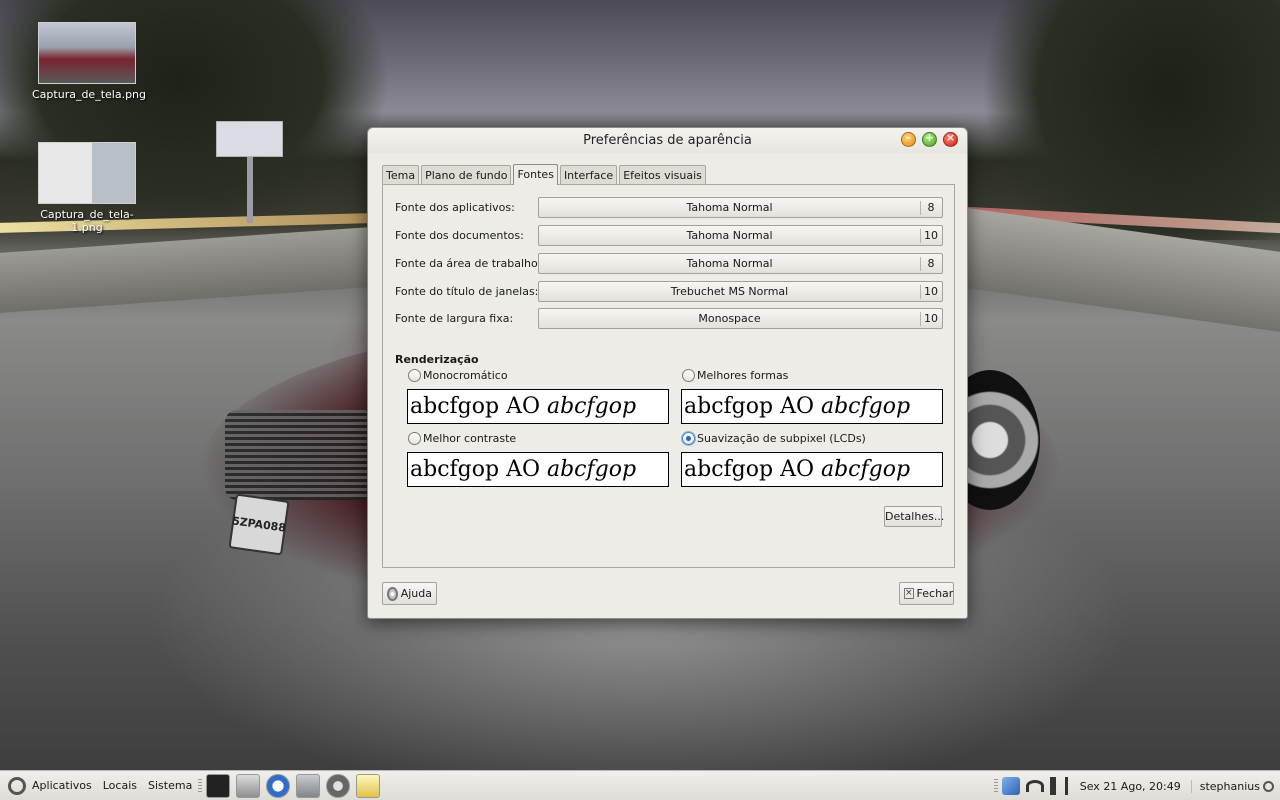 The height and width of the screenshot is (800, 1280). Describe the element at coordinates (249, 139) in the screenshot. I see `wallpaper-billboard` at that location.